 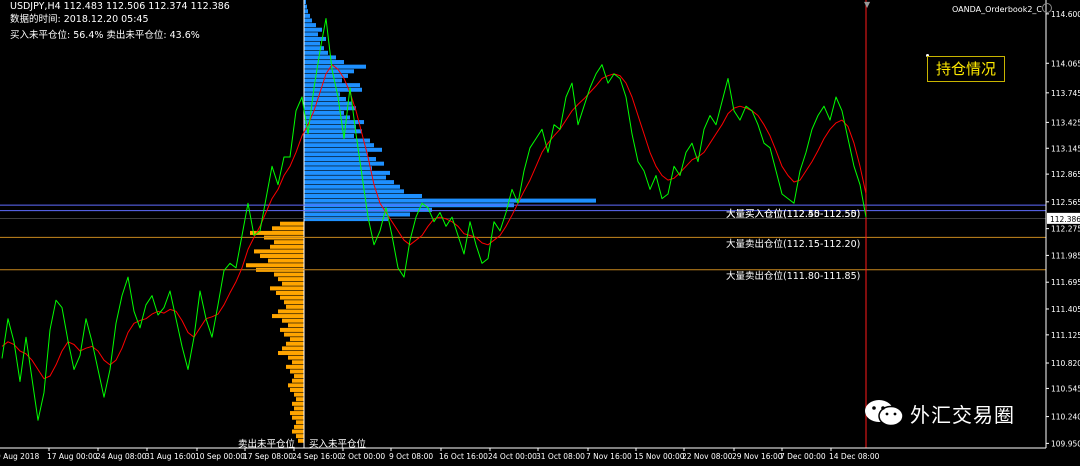 I want to click on y-tick-label: 109.950, so click(x=1065, y=443).